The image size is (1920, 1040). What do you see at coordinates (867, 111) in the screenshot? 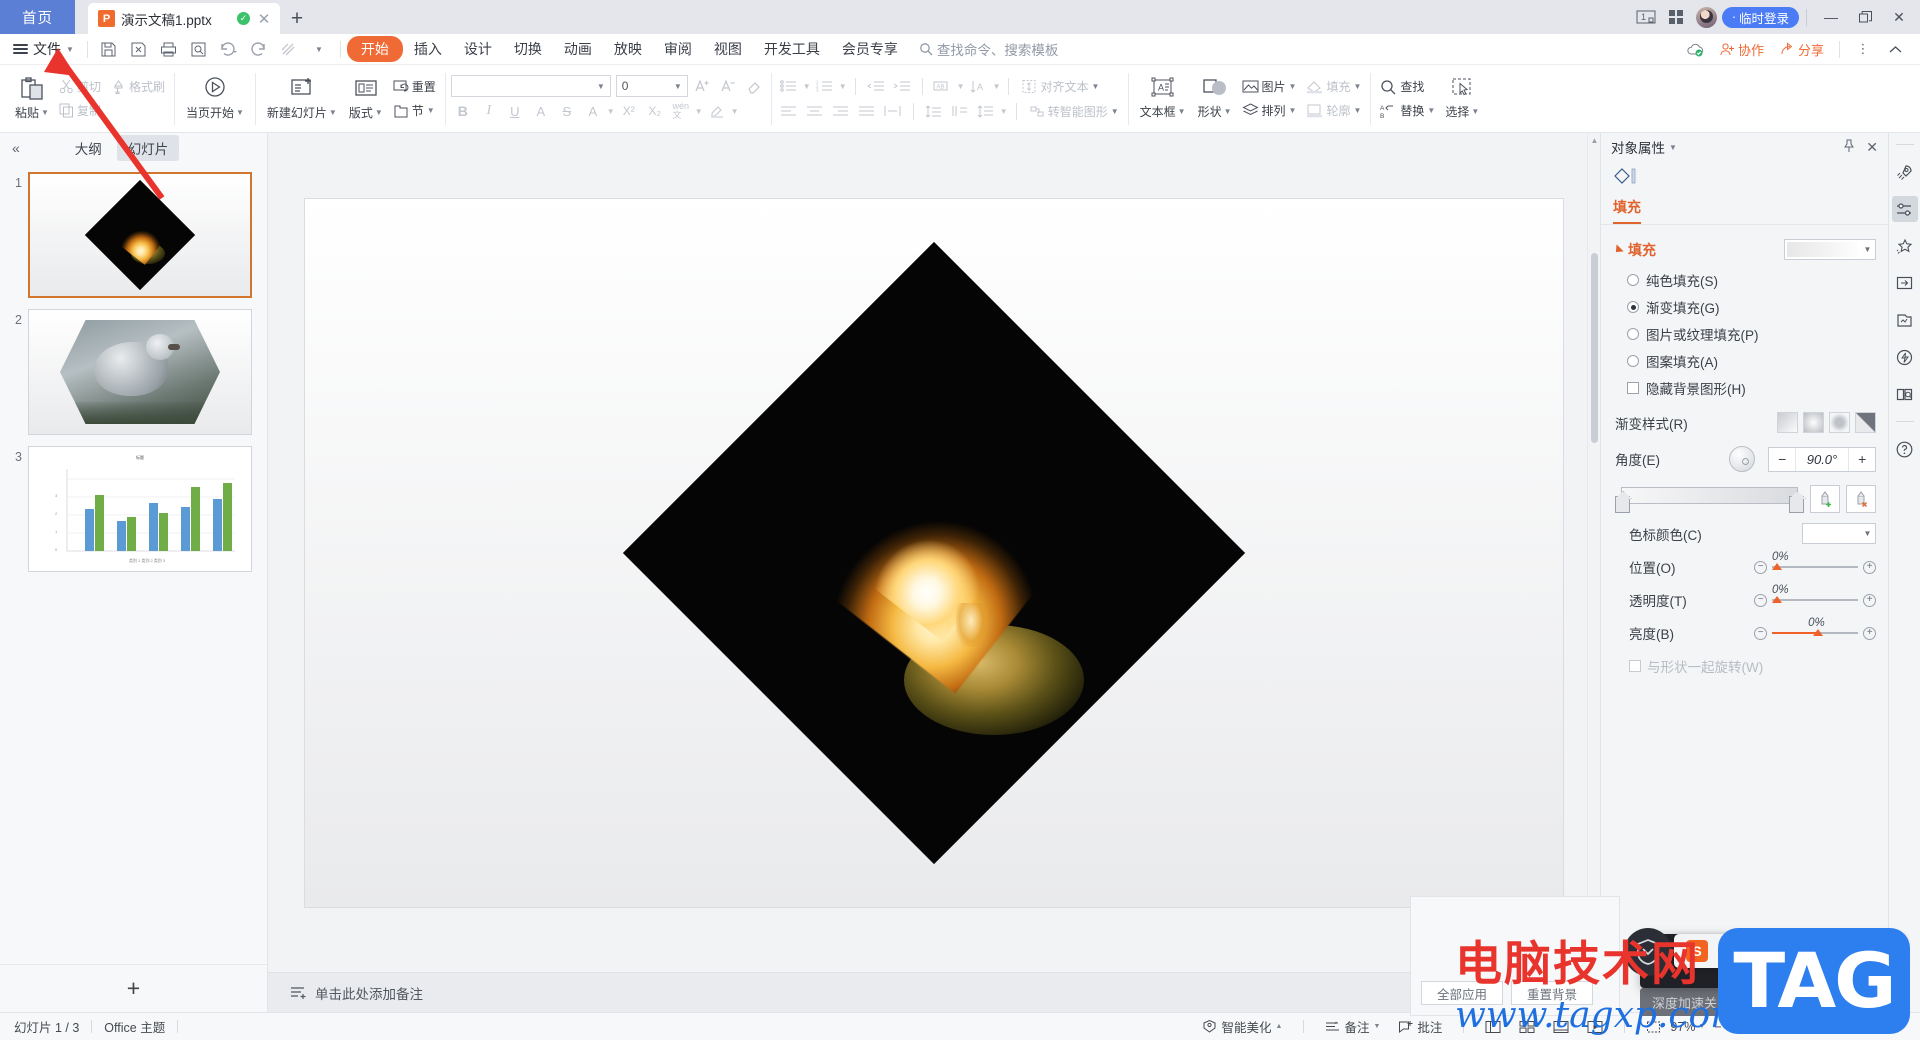
I see `justify-icon` at bounding box center [867, 111].